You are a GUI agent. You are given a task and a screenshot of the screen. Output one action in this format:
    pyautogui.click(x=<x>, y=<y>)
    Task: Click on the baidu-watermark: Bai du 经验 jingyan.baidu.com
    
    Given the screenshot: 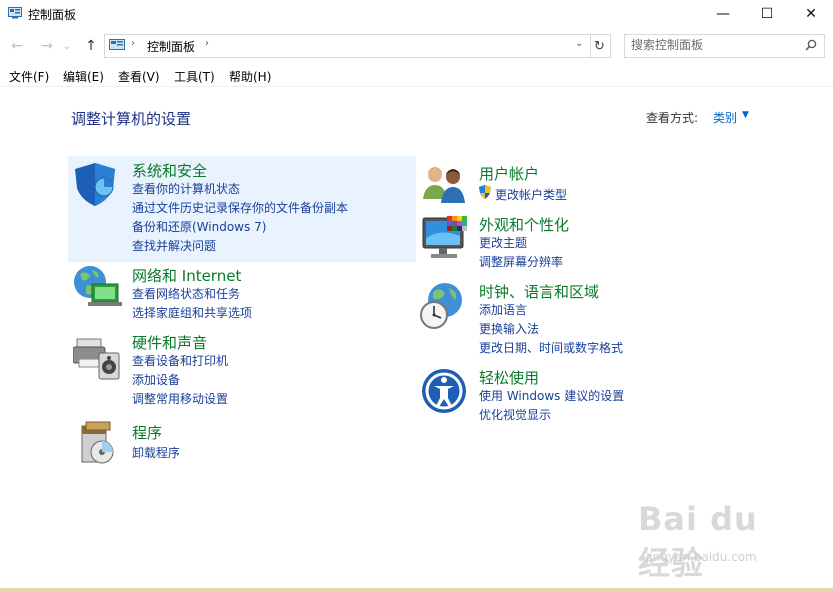 What is the action you would take?
    pyautogui.click(x=718, y=541)
    